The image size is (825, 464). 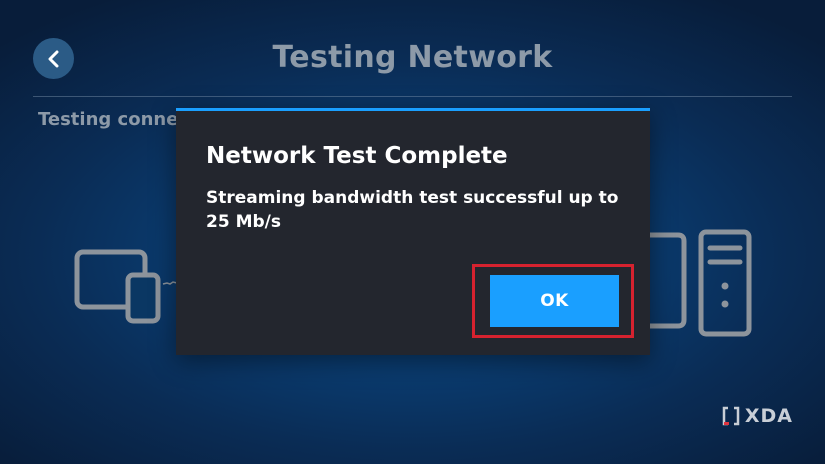 What do you see at coordinates (117, 286) in the screenshot?
I see `monitor-phone-icon` at bounding box center [117, 286].